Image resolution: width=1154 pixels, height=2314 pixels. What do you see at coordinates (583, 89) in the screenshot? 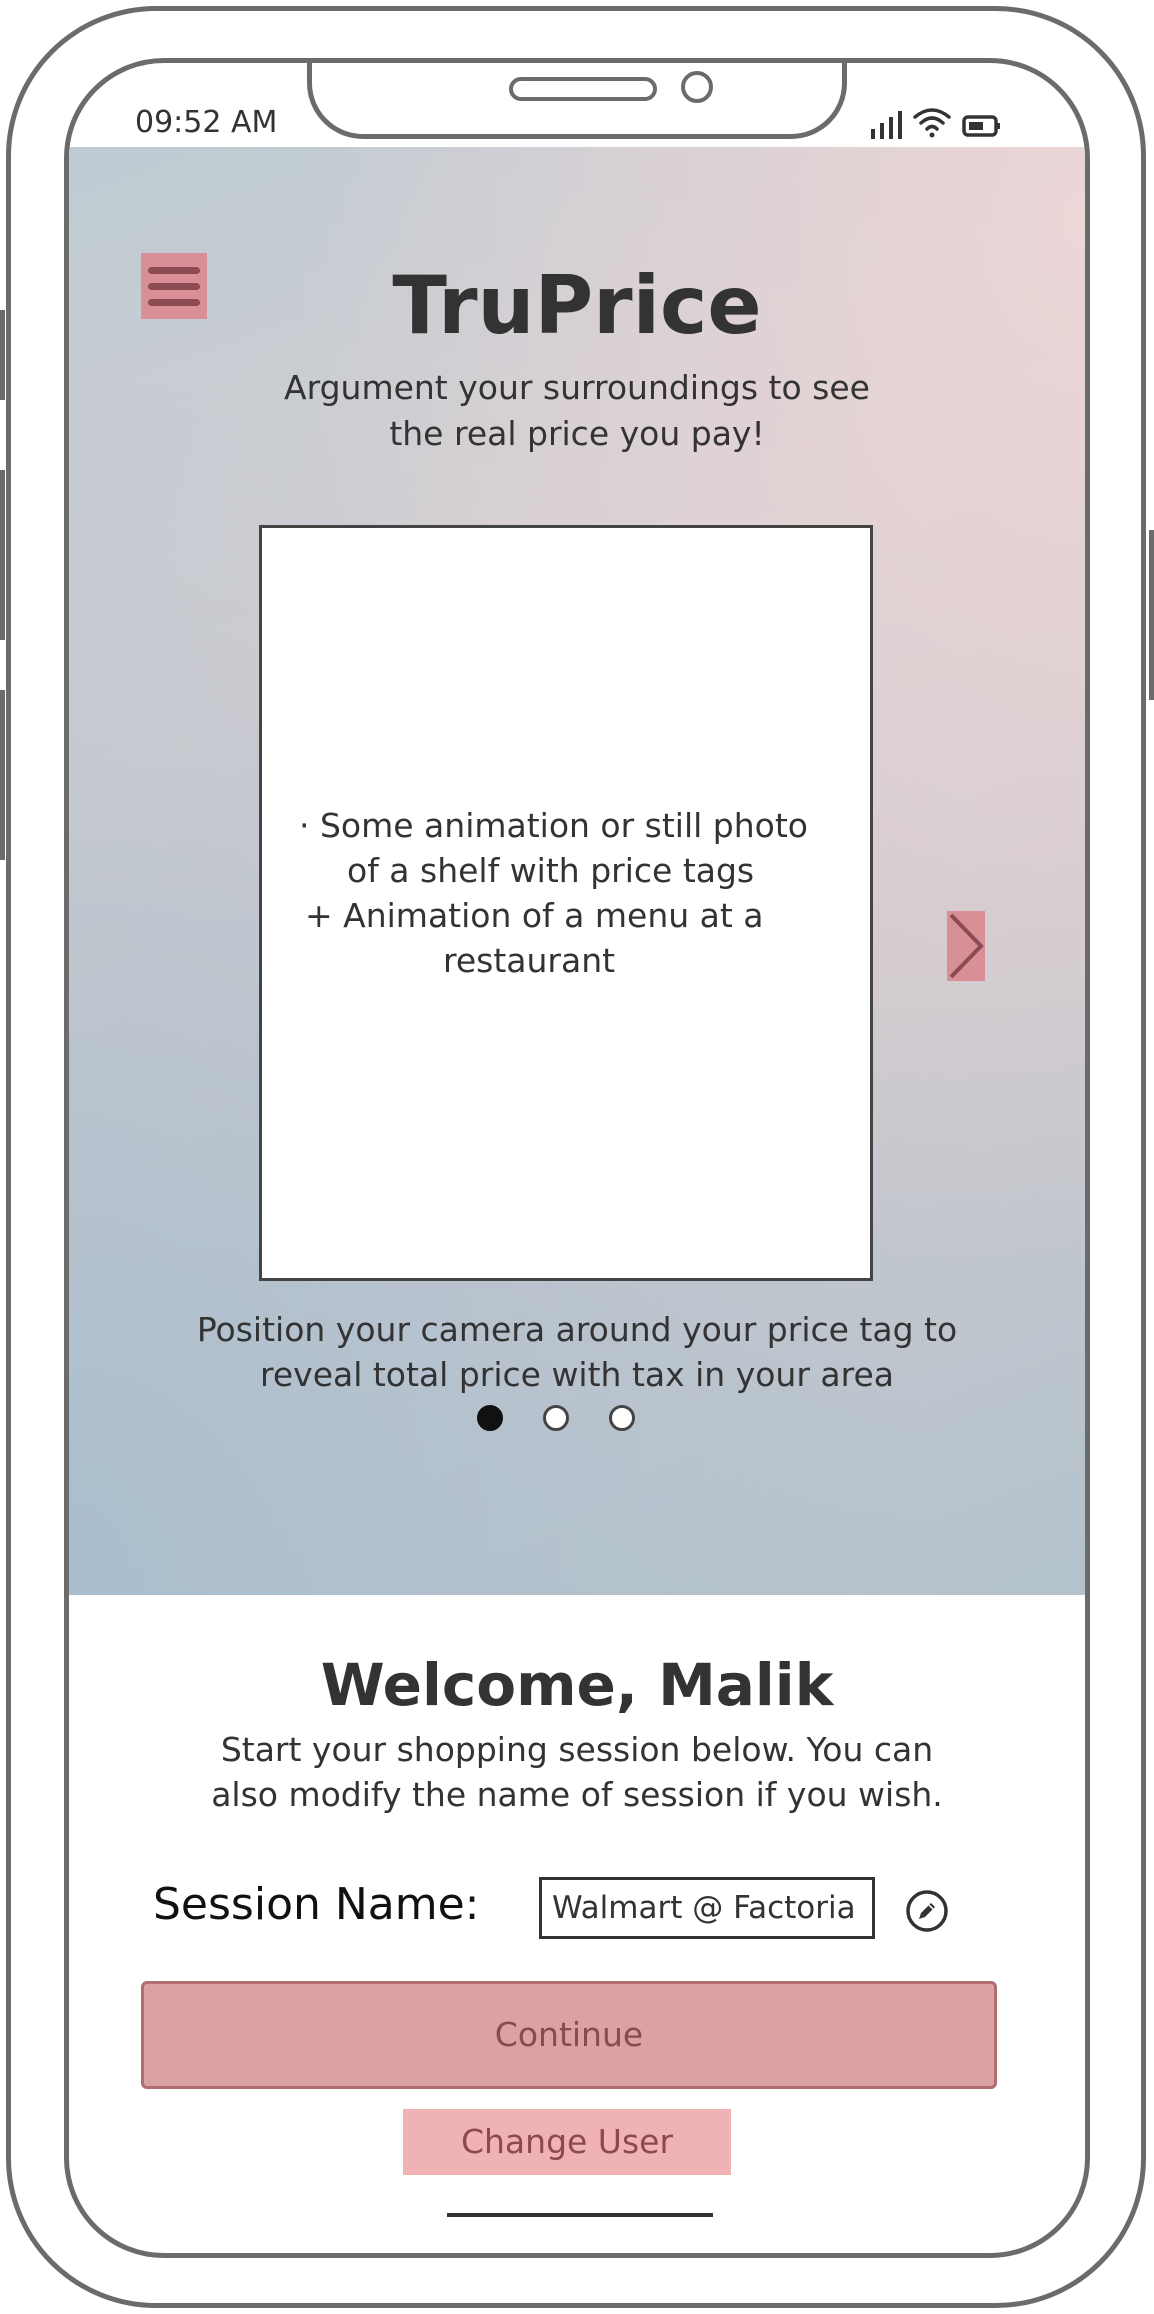
I see `speaker-grille` at bounding box center [583, 89].